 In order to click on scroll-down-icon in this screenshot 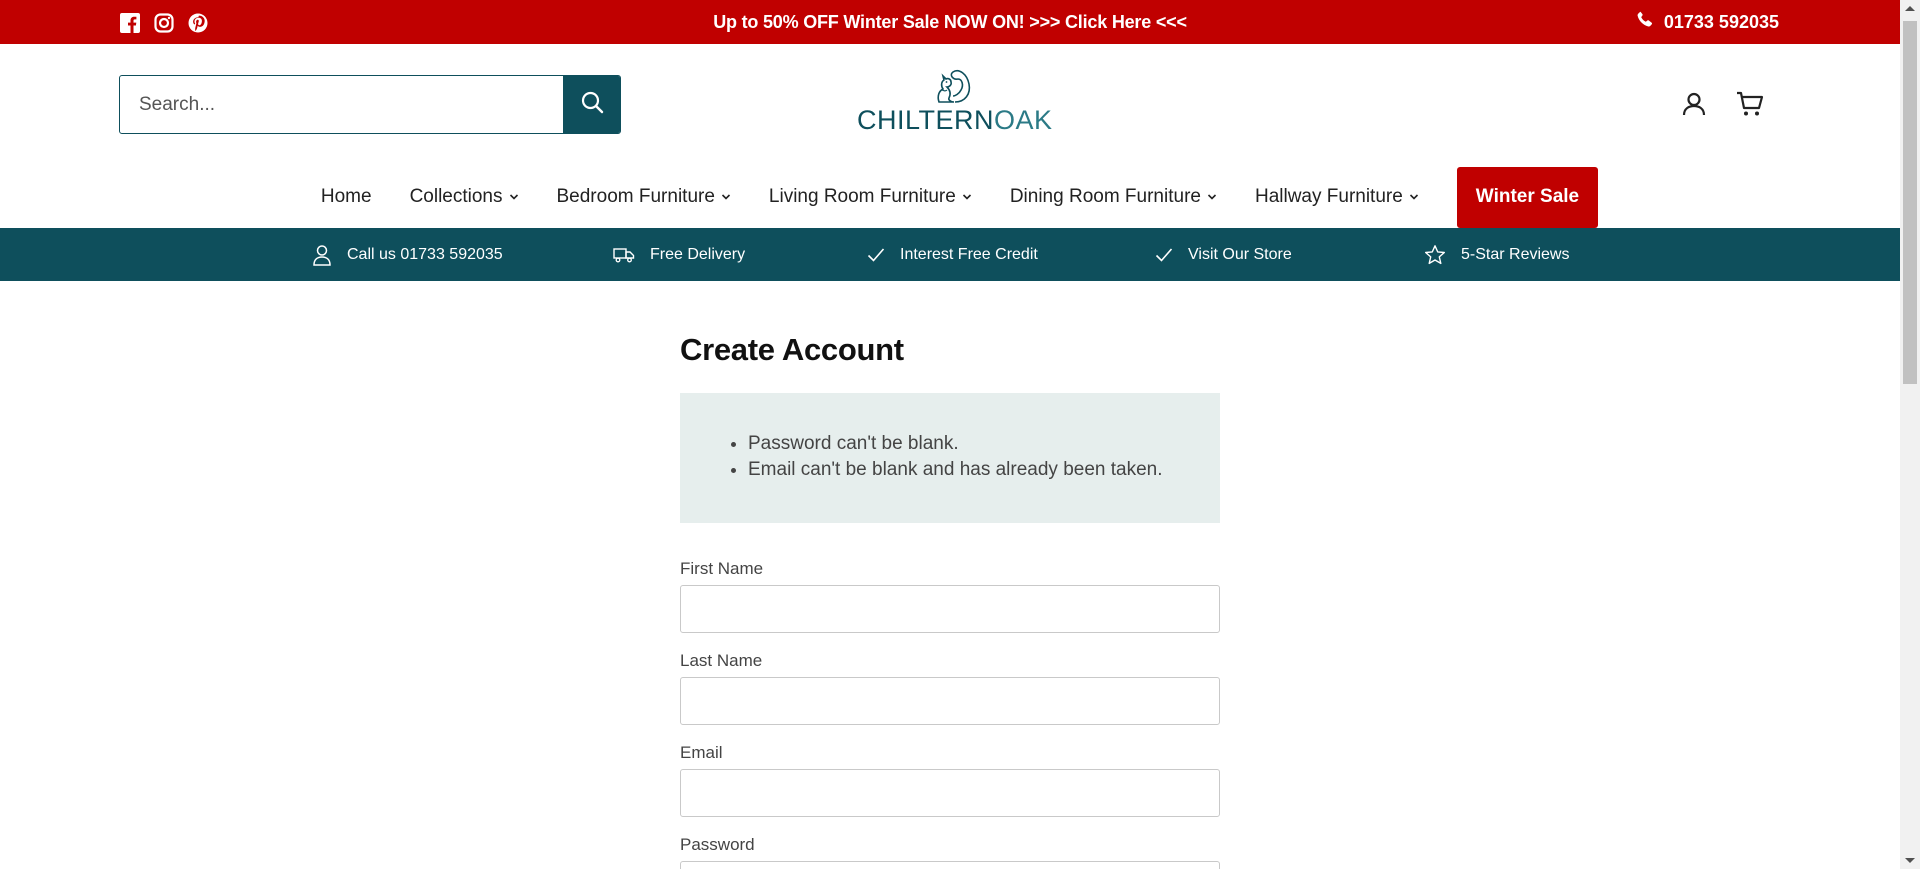, I will do `click(1910, 860)`.